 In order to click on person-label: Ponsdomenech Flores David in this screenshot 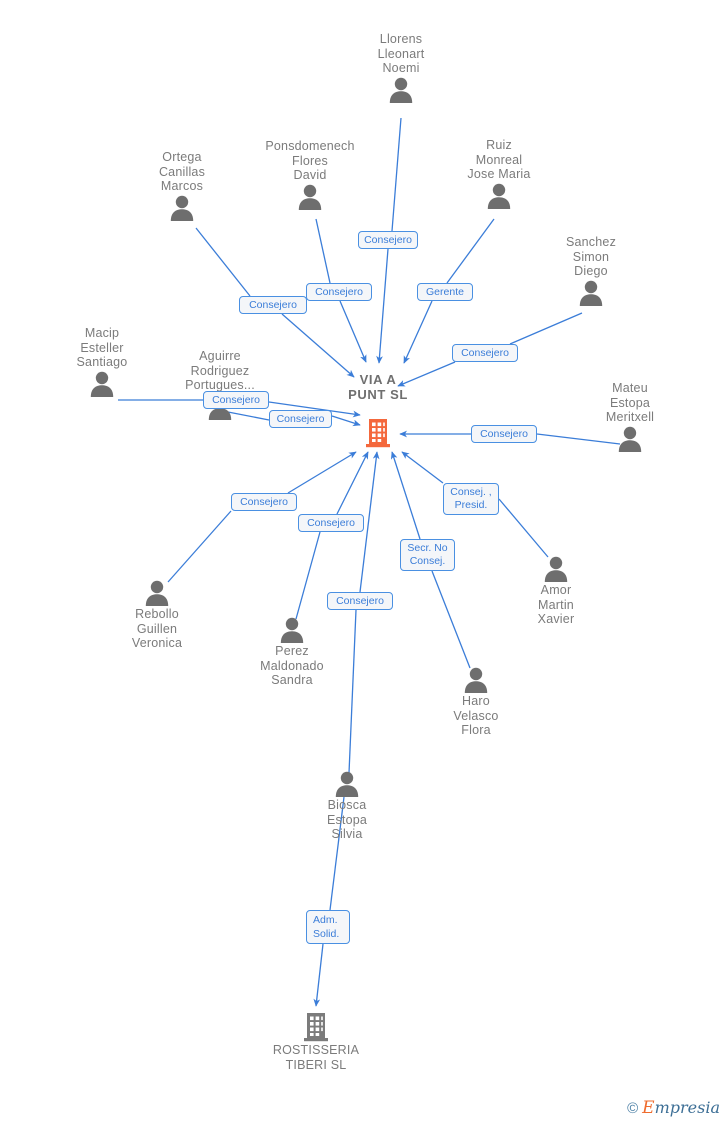, I will do `click(310, 160)`.